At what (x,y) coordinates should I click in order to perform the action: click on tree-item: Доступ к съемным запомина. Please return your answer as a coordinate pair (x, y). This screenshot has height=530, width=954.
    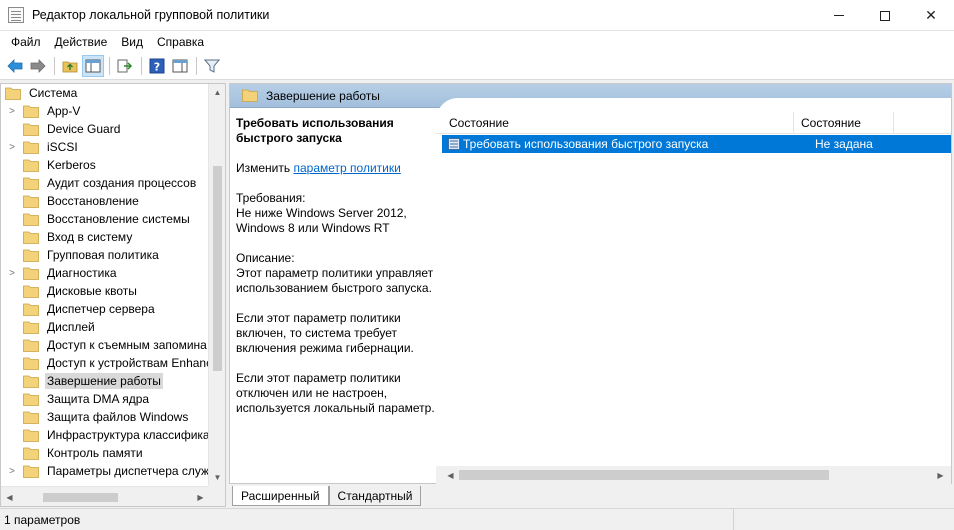
    Looking at the image, I should click on (105, 345).